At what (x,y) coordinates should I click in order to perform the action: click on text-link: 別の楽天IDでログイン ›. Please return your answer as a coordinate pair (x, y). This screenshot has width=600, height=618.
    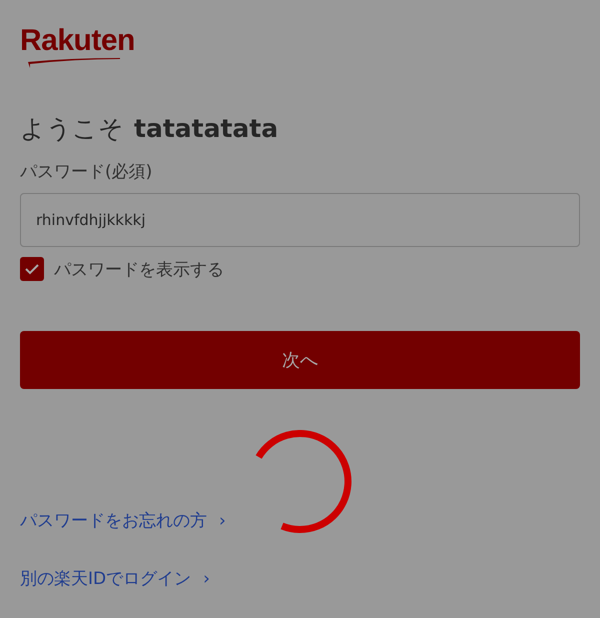
    Looking at the image, I should click on (115, 579).